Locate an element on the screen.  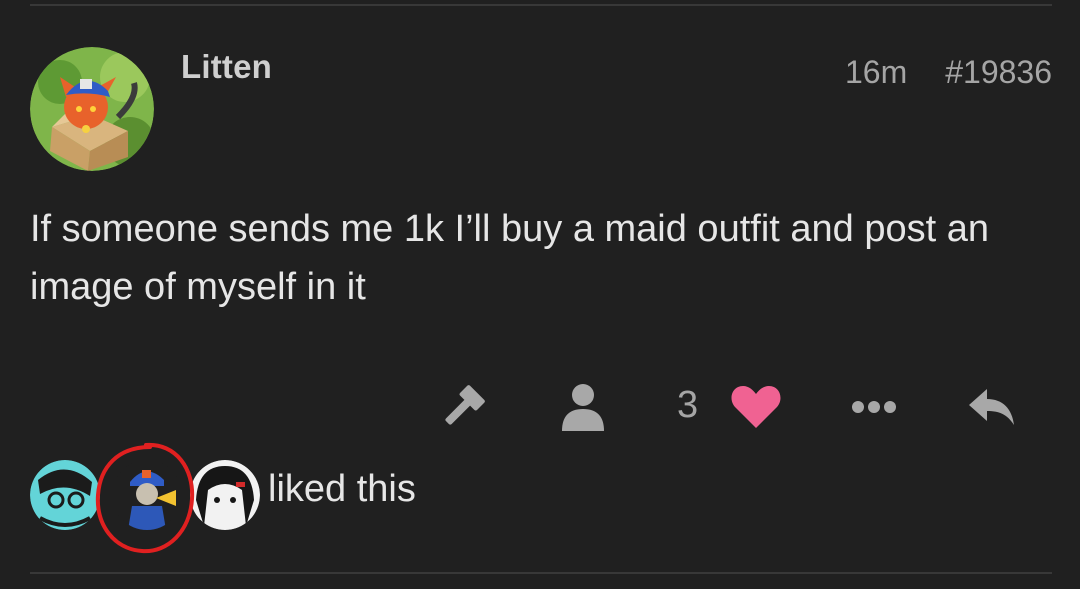
post-number: #19836 is located at coordinates (998, 72).